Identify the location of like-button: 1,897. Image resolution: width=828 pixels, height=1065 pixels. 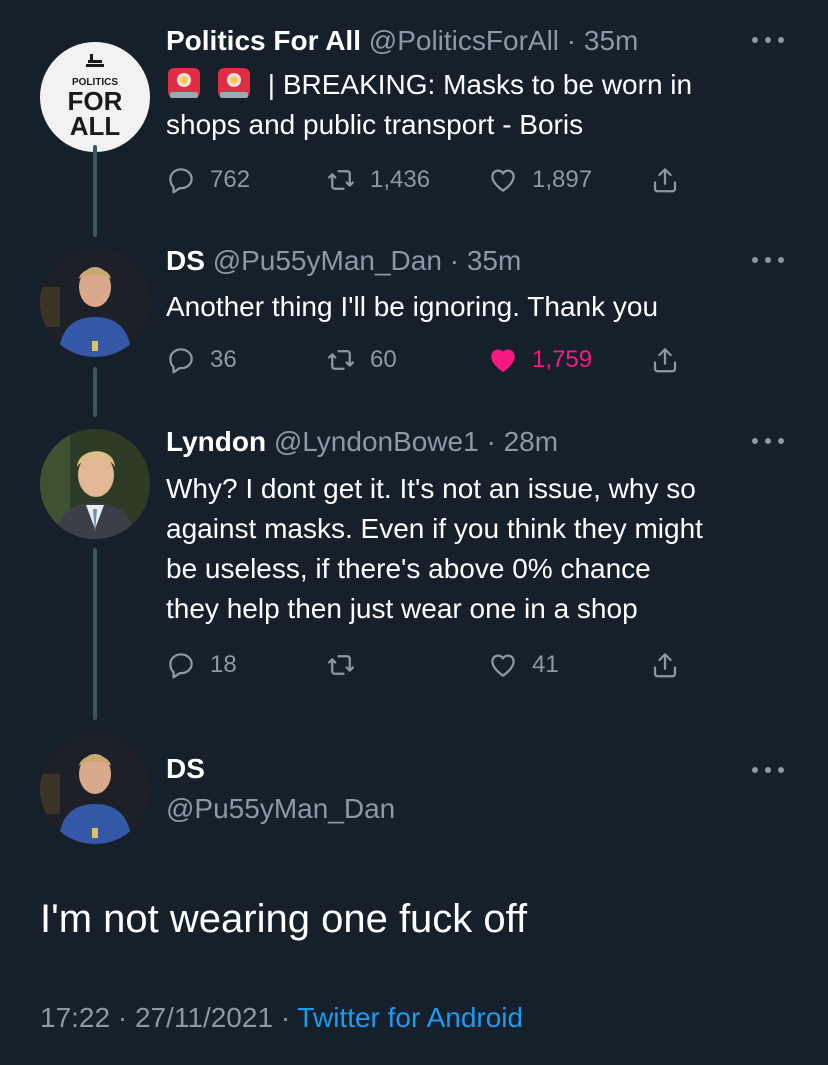
(540, 180).